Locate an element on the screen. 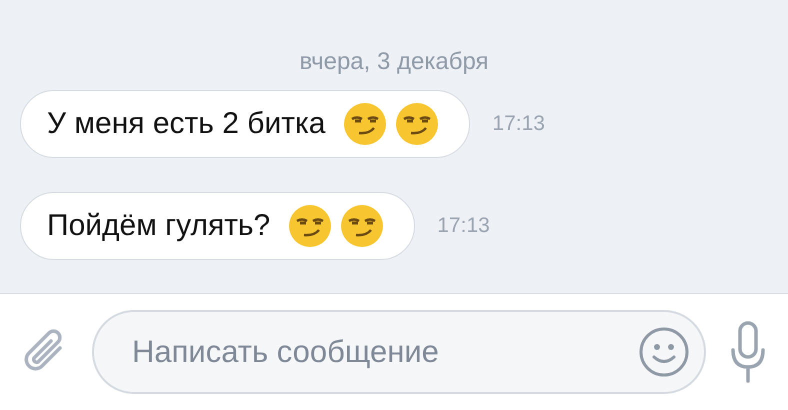 This screenshot has width=788, height=410. message-text: Пойдём гулять? is located at coordinates (158, 226).